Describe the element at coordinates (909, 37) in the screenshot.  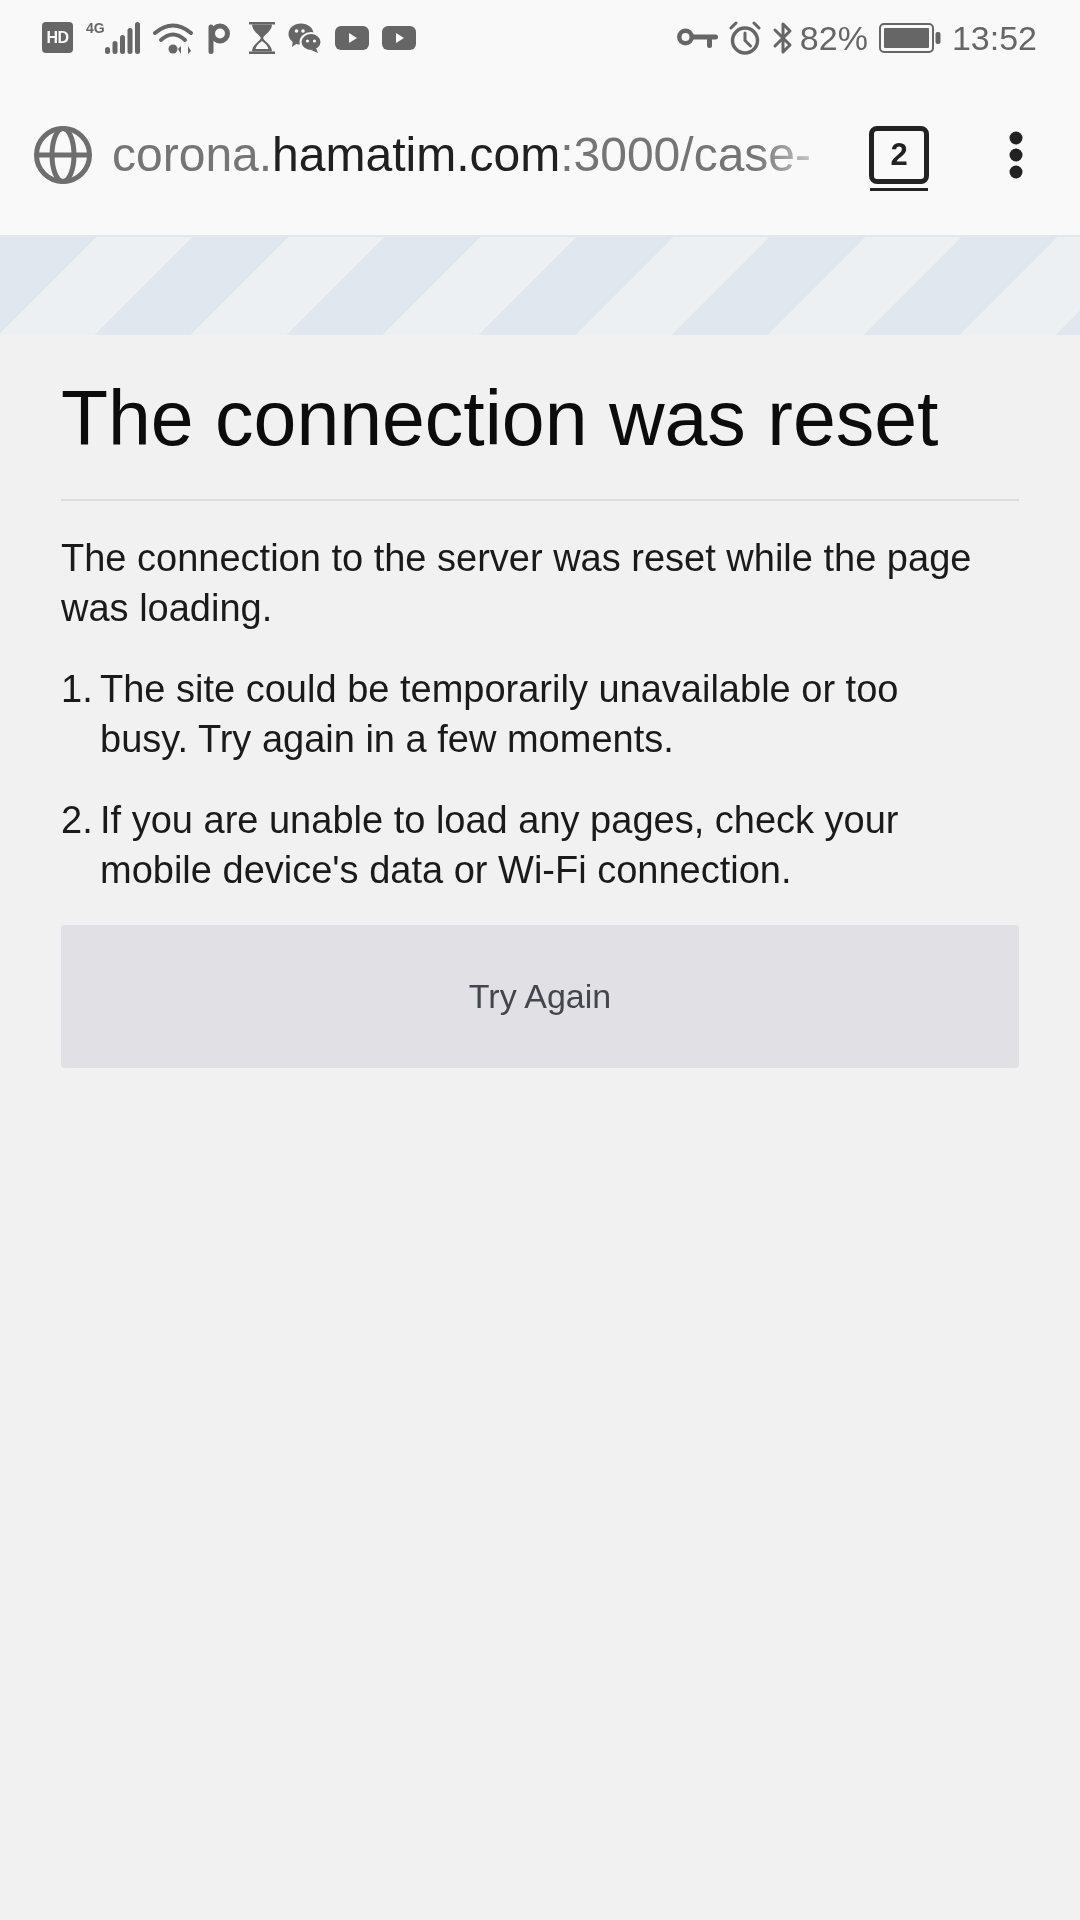
I see `battery-icon` at that location.